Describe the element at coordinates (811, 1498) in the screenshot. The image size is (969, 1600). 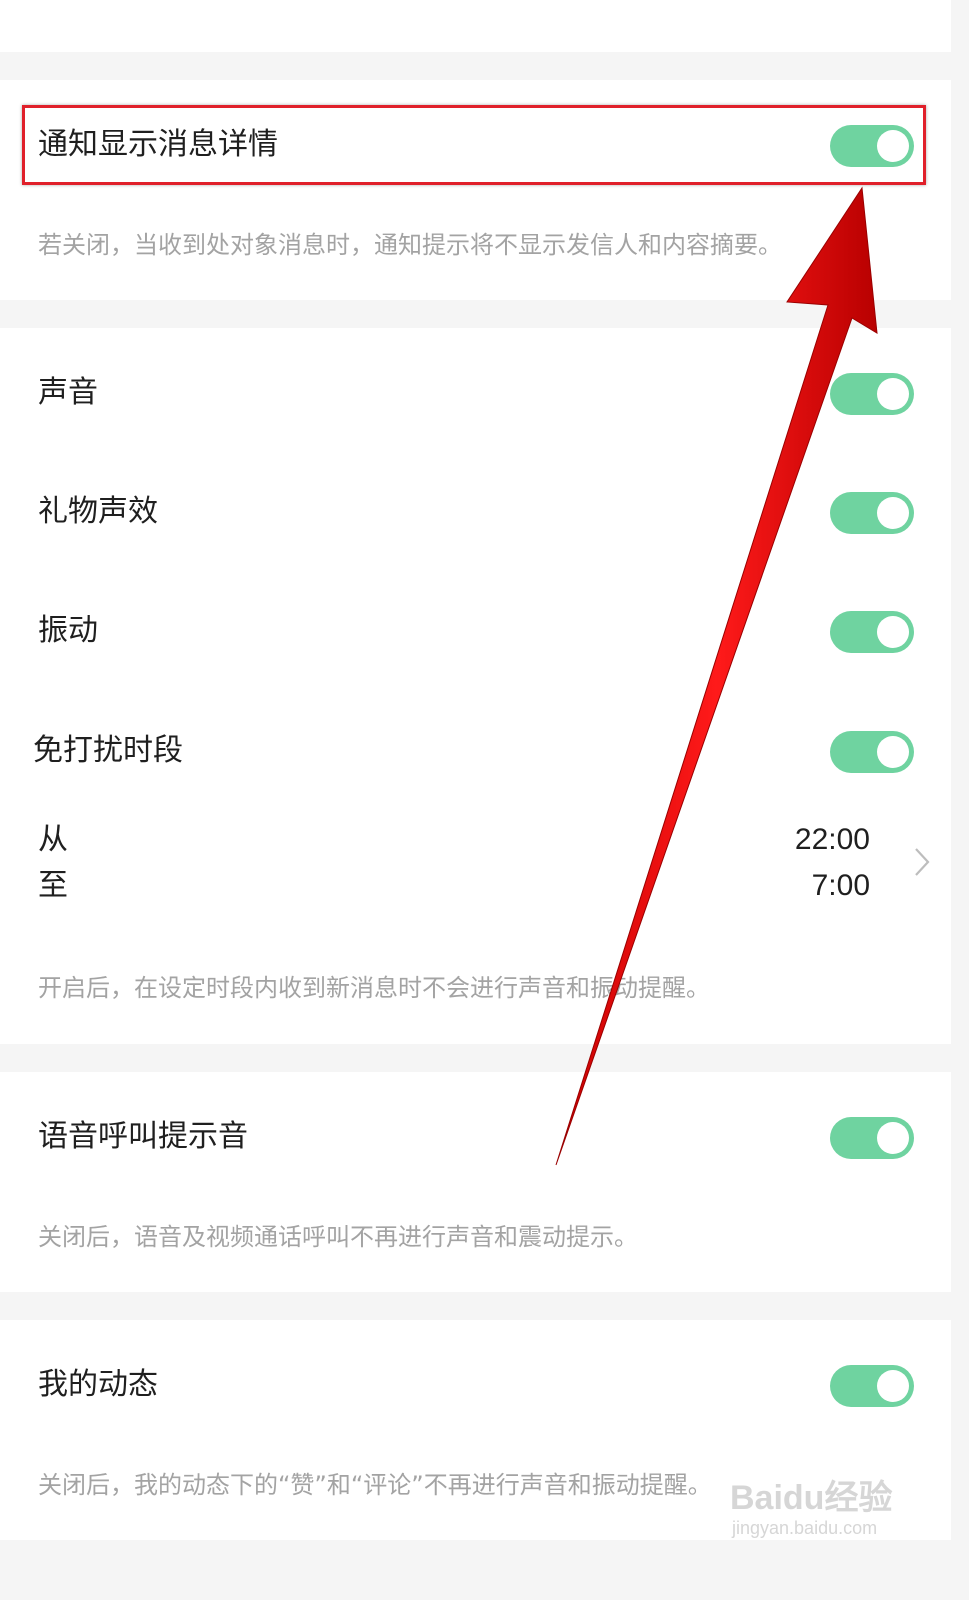
I see `watermark-logo-text: Baidu经验` at that location.